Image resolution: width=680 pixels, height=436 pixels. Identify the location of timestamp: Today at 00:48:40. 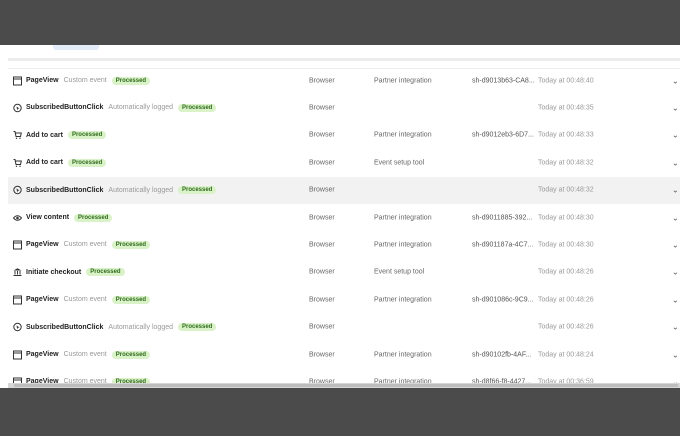
(566, 80).